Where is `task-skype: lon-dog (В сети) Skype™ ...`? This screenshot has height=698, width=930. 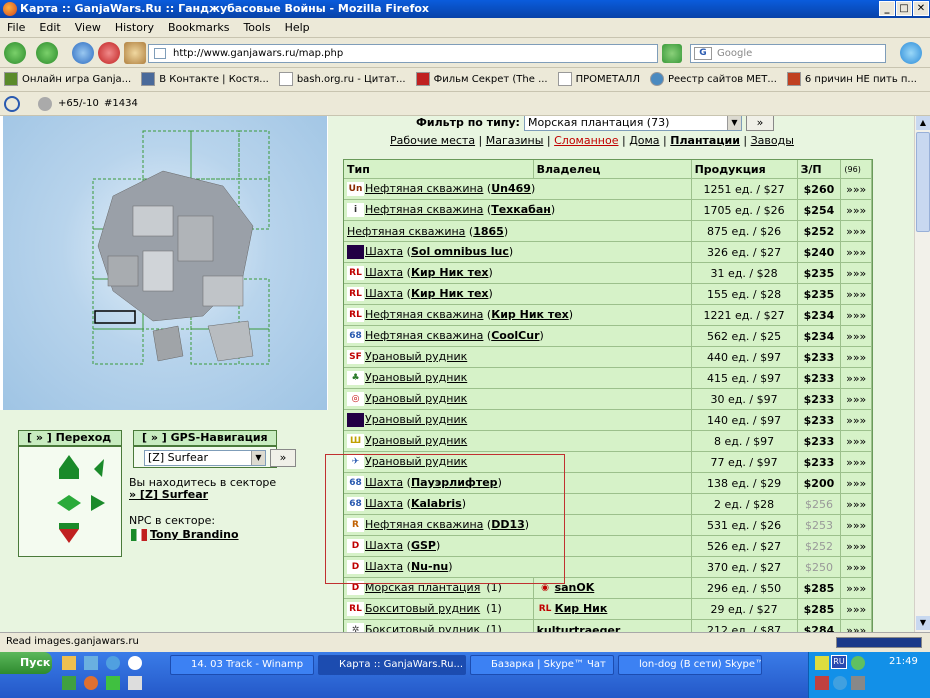 task-skype: lon-dog (В сети) Skype™ ... is located at coordinates (690, 665).